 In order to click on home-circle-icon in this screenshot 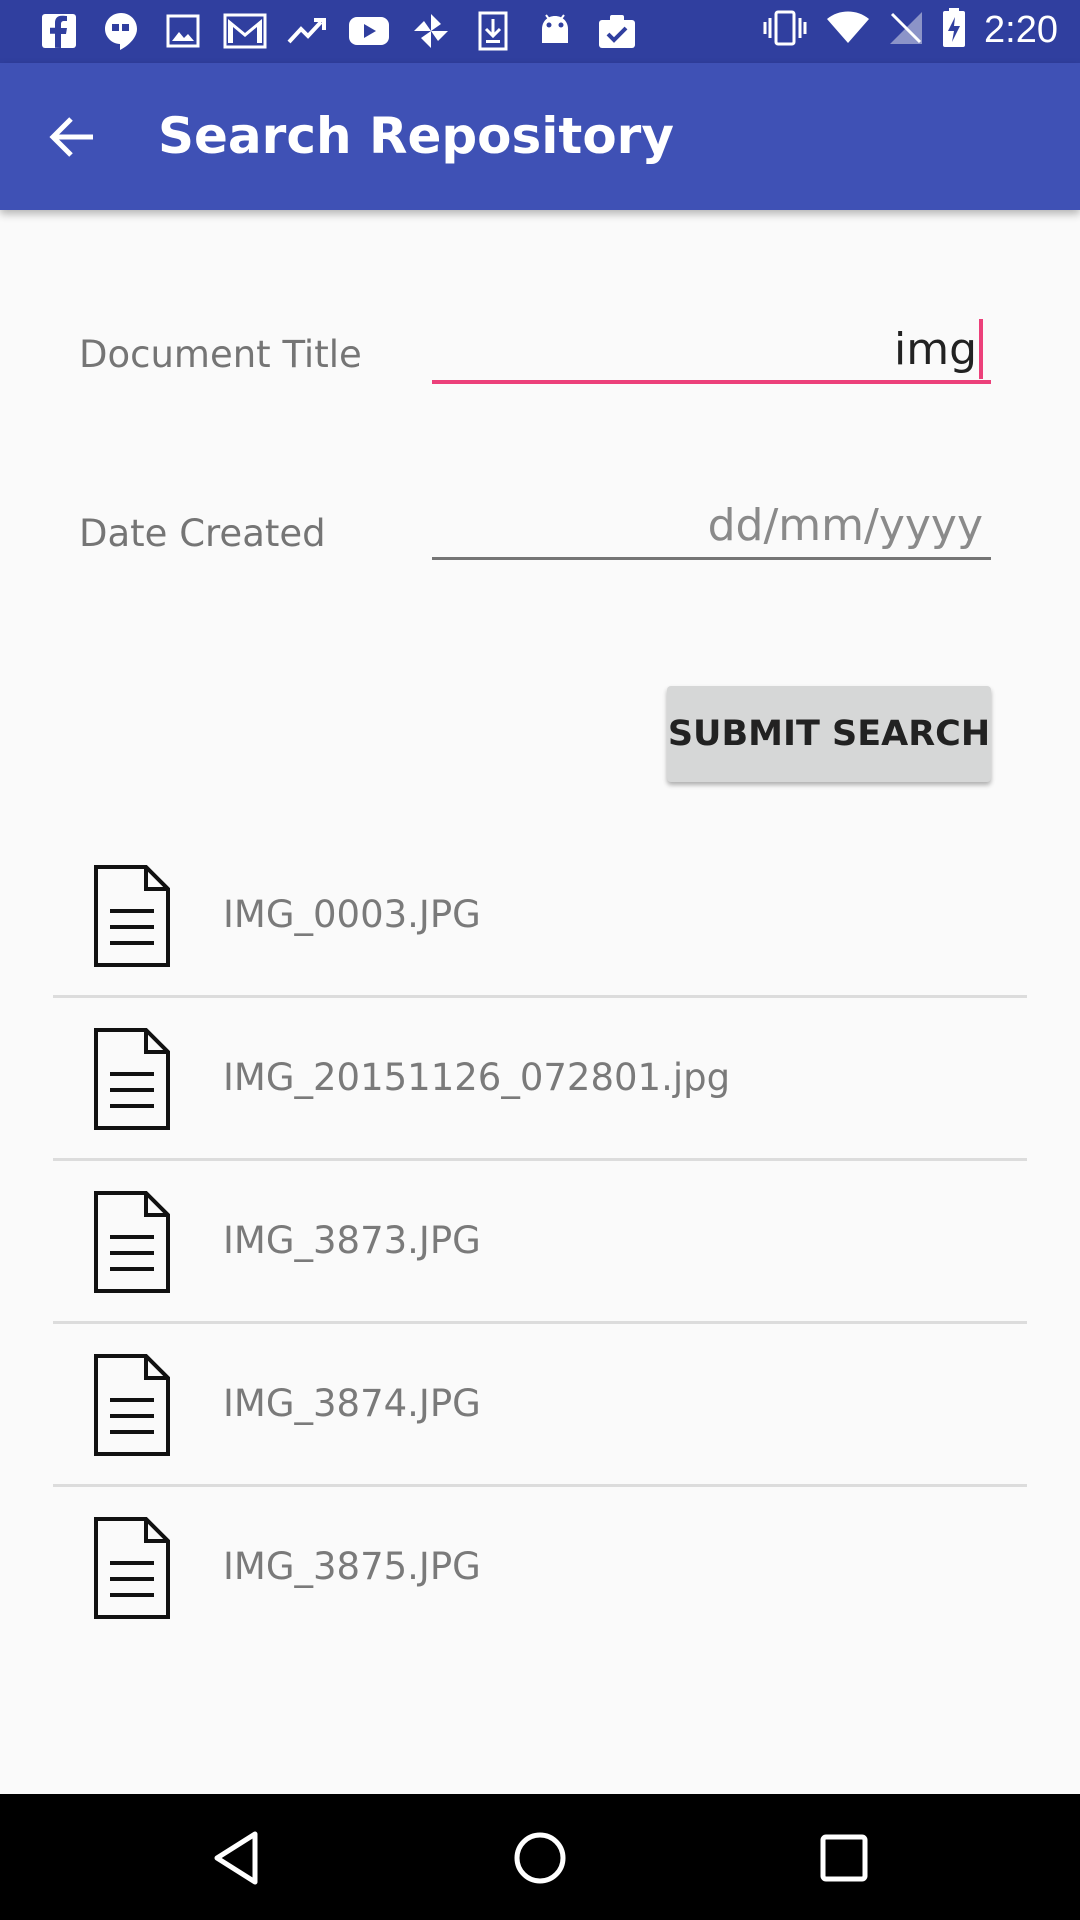, I will do `click(540, 1858)`.